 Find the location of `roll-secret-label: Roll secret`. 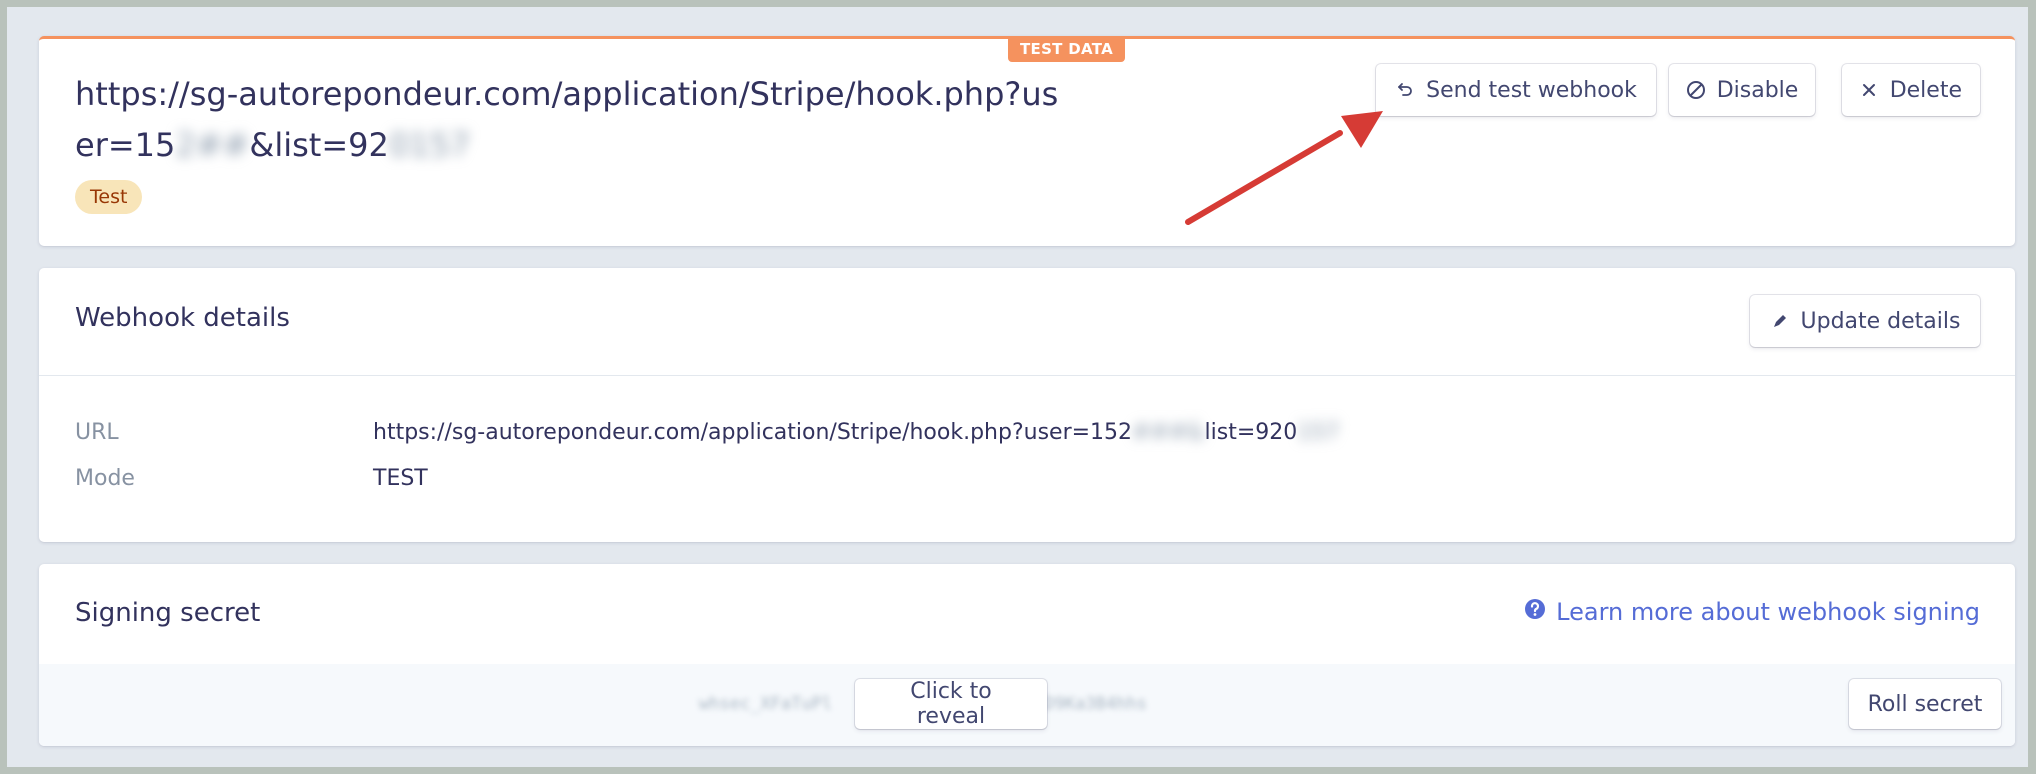

roll-secret-label: Roll secret is located at coordinates (1925, 704).